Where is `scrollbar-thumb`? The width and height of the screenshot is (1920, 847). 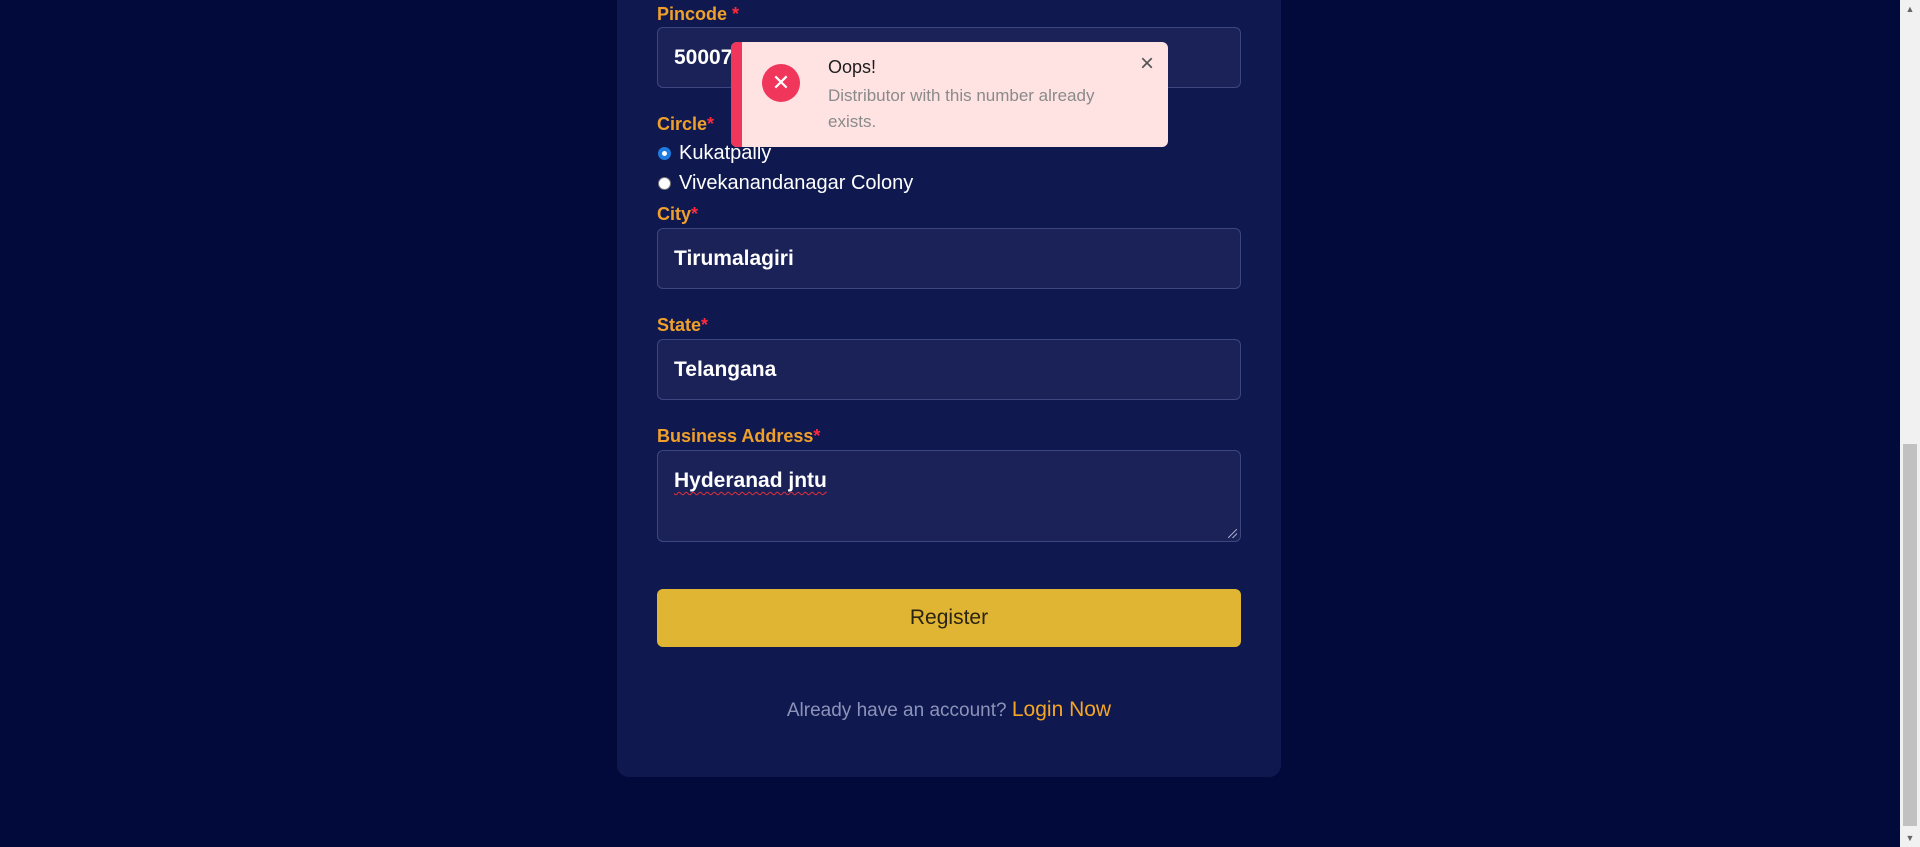
scrollbar-thumb is located at coordinates (1910, 635).